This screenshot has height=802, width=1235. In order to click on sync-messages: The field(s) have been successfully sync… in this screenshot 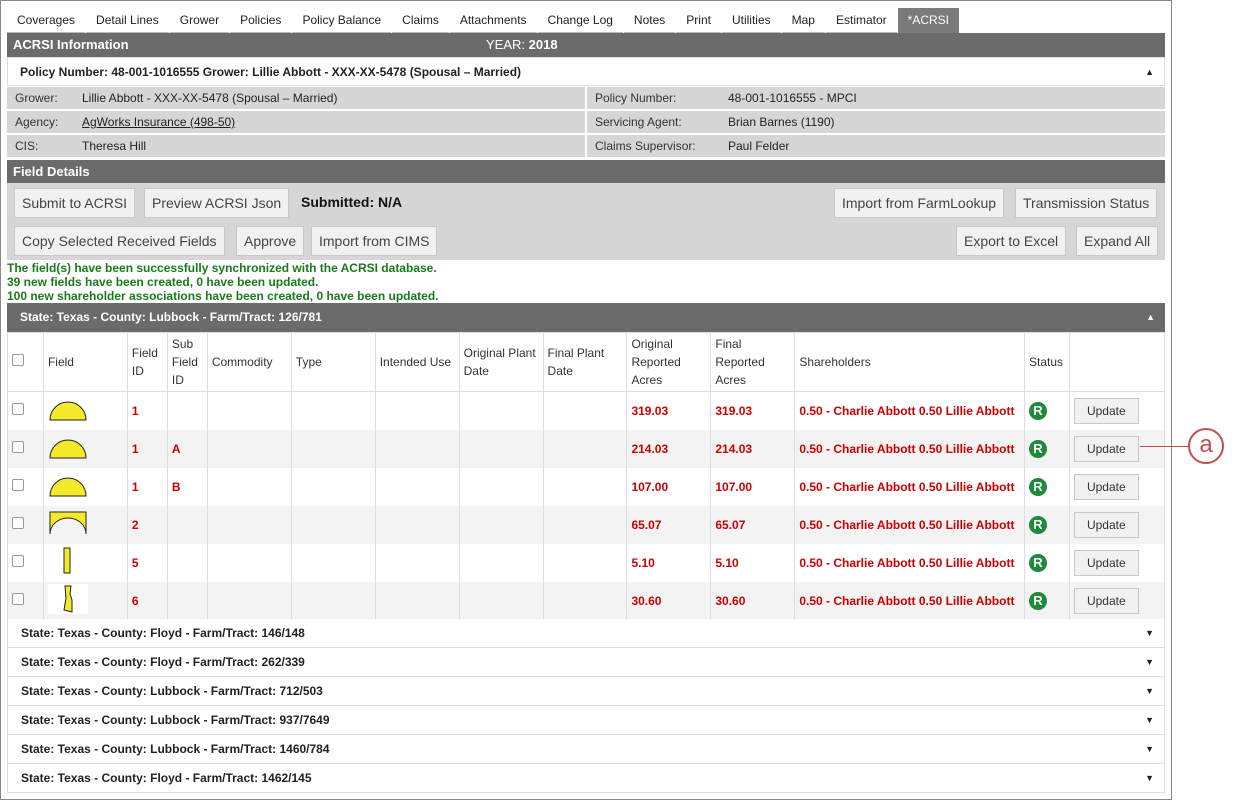, I will do `click(223, 282)`.